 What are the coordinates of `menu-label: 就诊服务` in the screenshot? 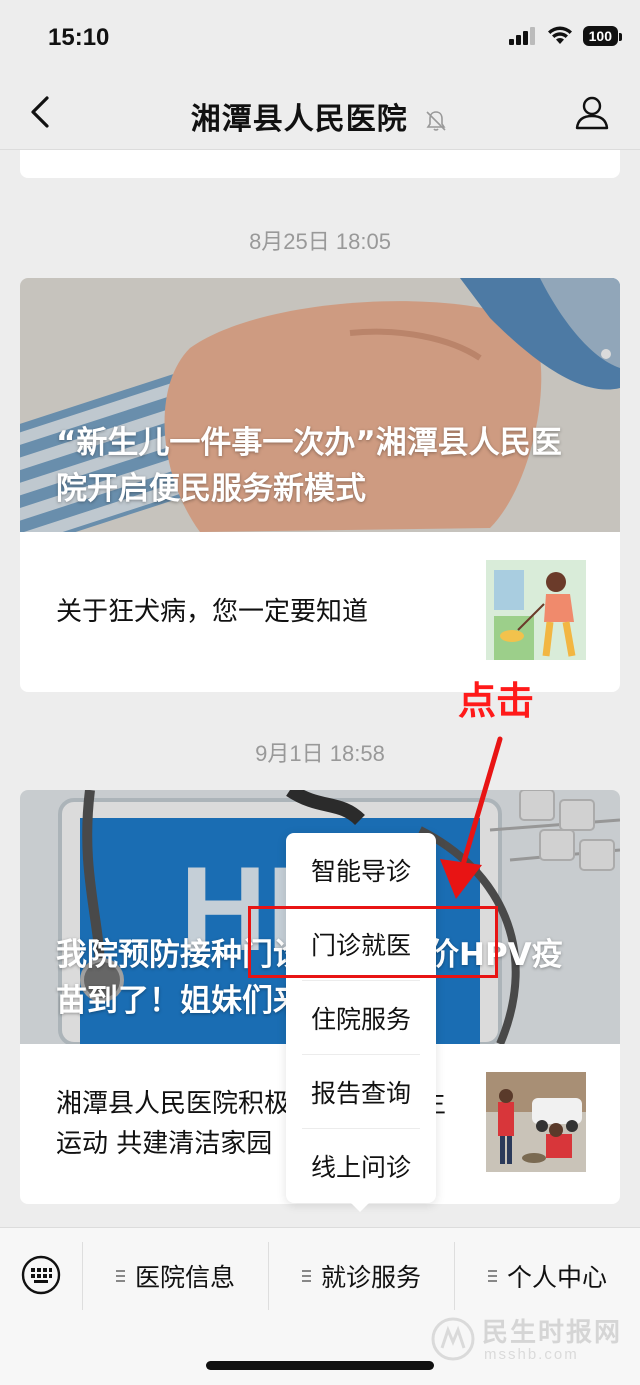 It's located at (370, 1277).